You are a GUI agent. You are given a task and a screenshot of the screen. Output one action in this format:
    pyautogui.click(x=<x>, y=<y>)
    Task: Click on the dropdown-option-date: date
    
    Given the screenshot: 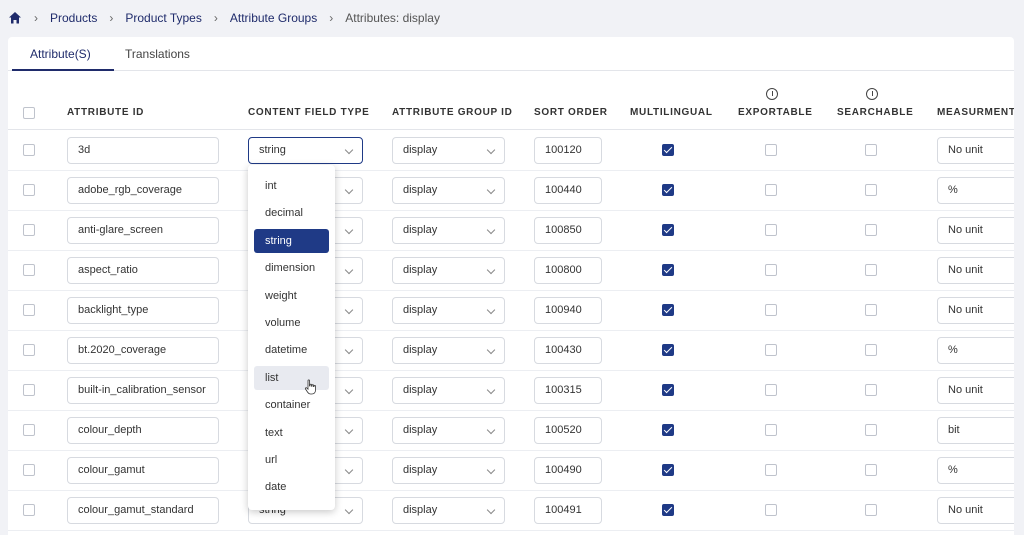 What is the action you would take?
    pyautogui.click(x=291, y=487)
    